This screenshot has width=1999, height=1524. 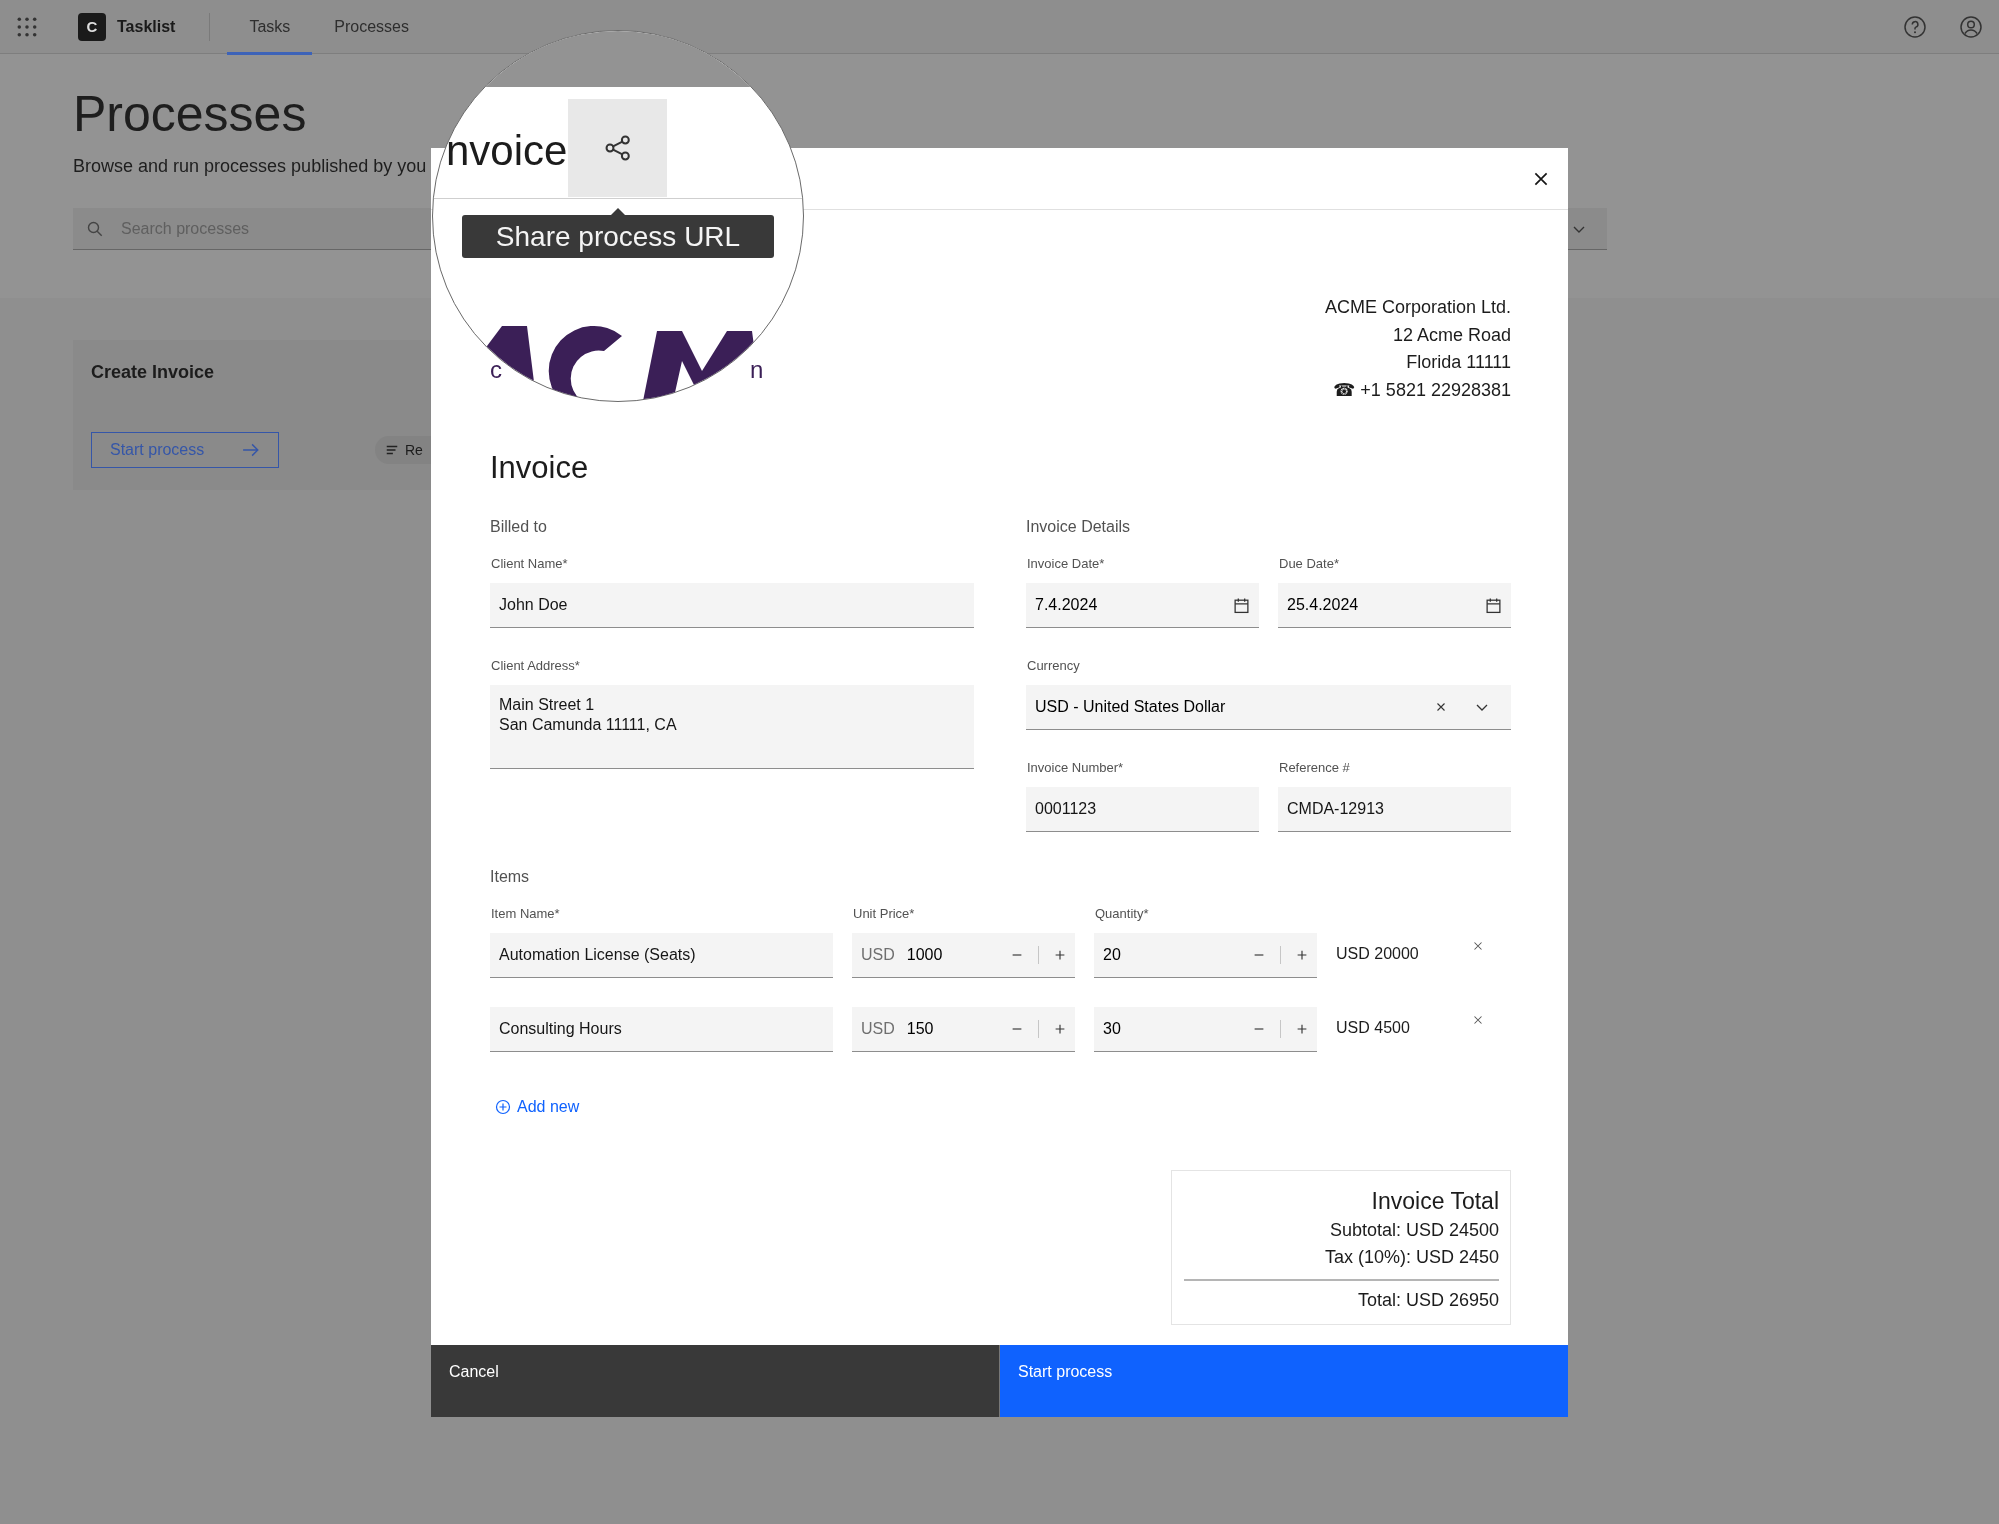 What do you see at coordinates (1142, 809) in the screenshot?
I see `text-field: 0001123` at bounding box center [1142, 809].